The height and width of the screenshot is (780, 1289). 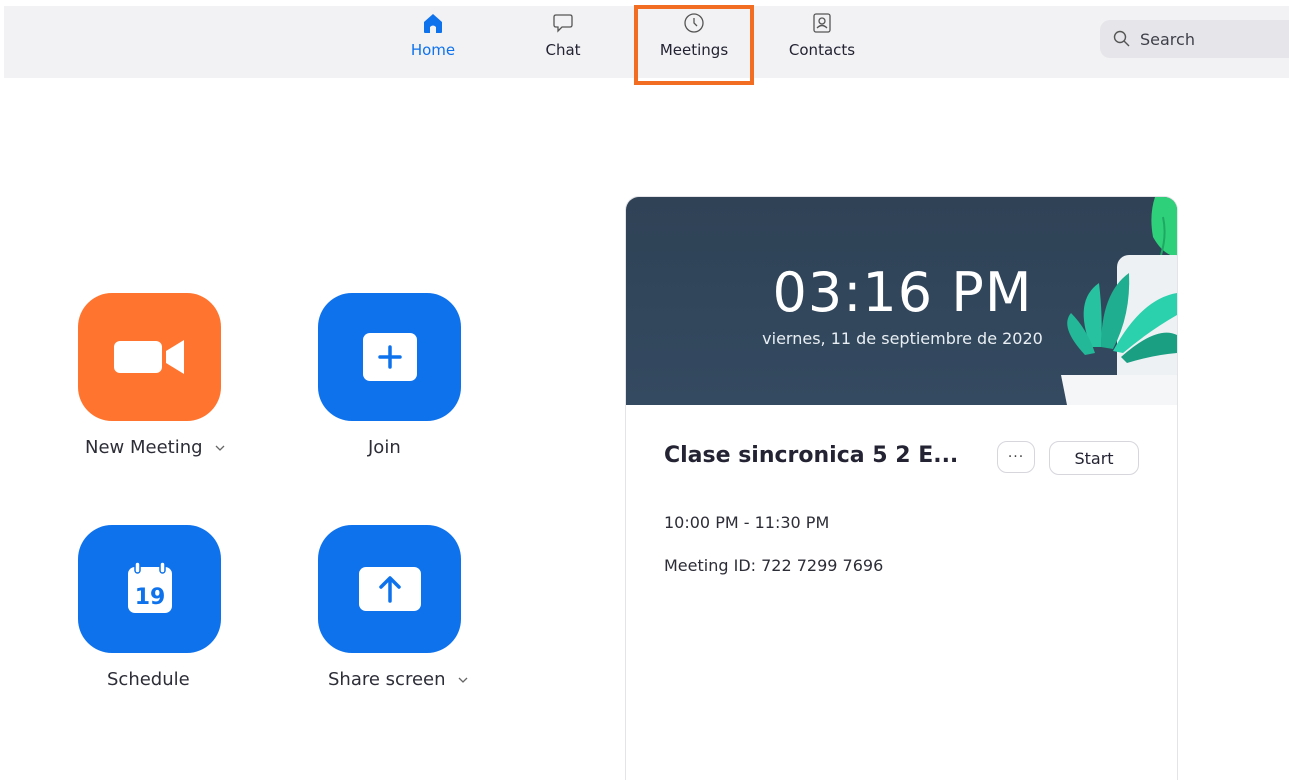 I want to click on meeting-time-range: 10:00 PM - 11:30 PM, so click(x=747, y=522).